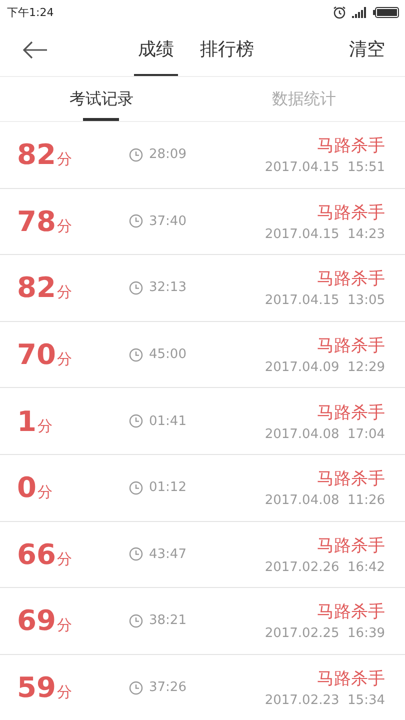  What do you see at coordinates (167, 421) in the screenshot?
I see `duration: 01:41` at bounding box center [167, 421].